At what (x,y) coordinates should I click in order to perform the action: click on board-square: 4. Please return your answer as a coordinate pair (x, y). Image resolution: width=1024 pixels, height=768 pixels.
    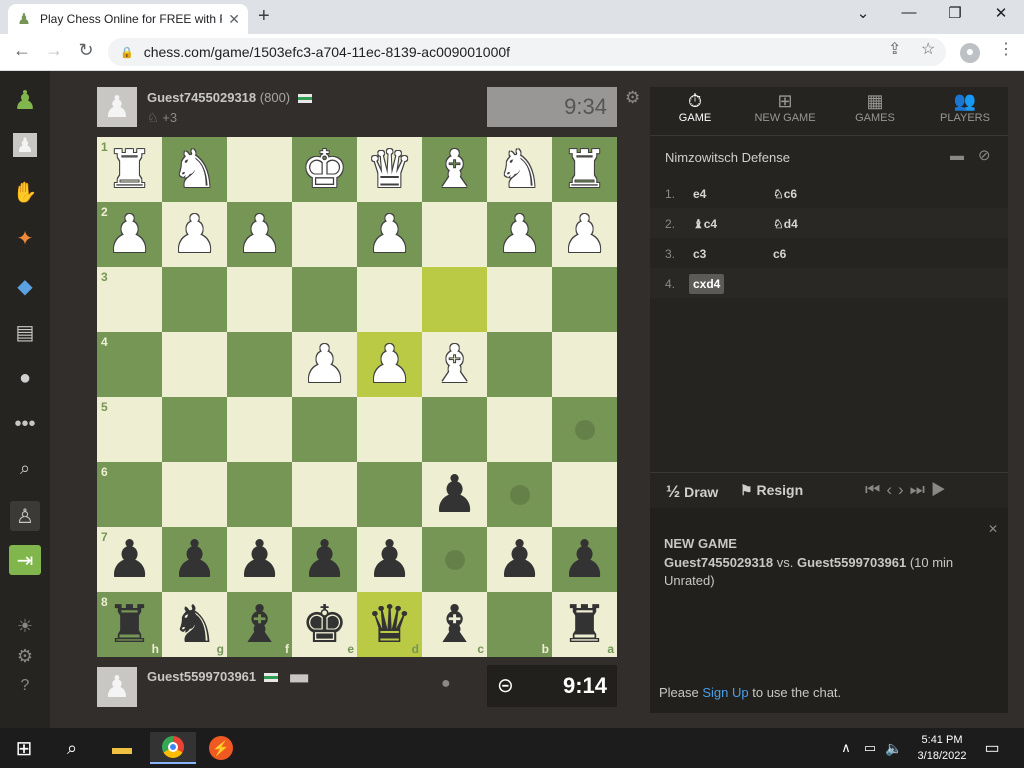
    Looking at the image, I should click on (129, 364).